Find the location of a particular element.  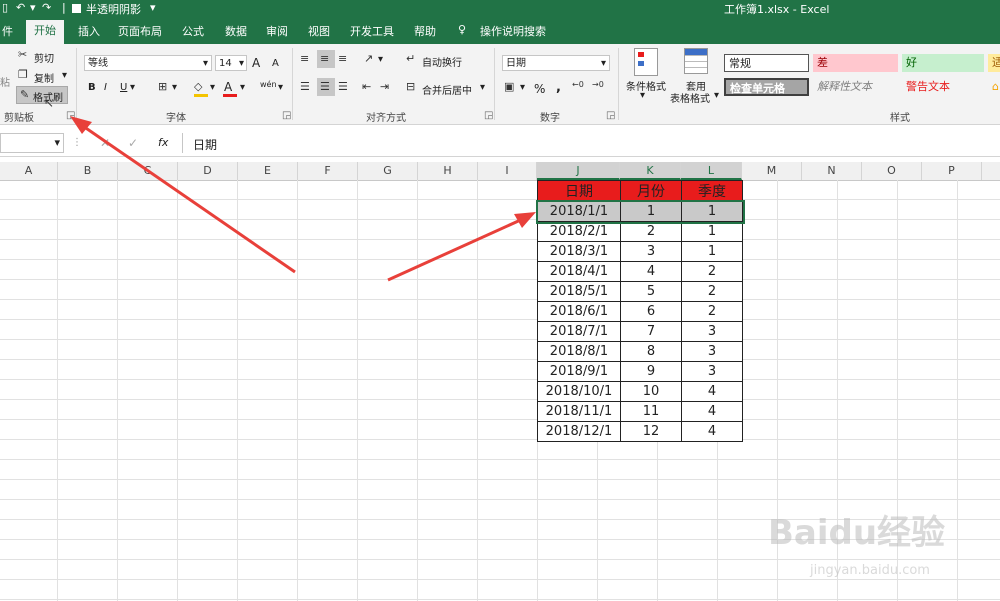

watermark-url: jingyan.baidu.com is located at coordinates (869, 570).